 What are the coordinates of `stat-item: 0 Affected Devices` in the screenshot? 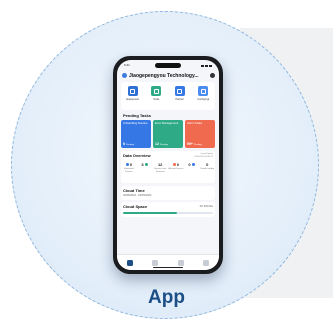 It's located at (176, 166).